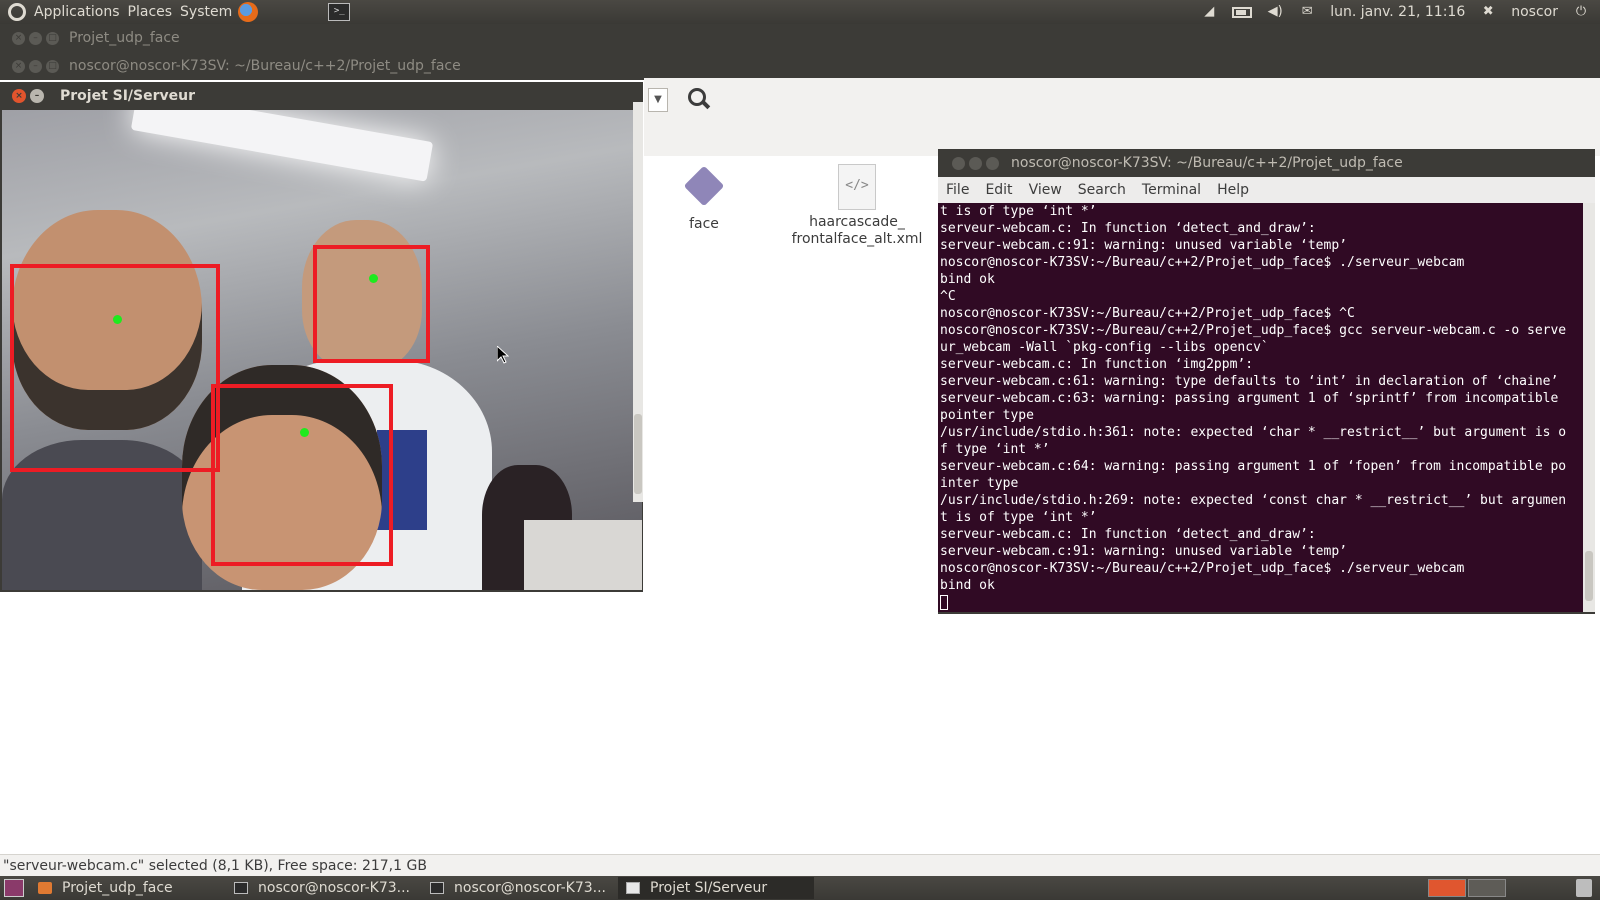 This screenshot has height=900, width=1600. What do you see at coordinates (302, 475) in the screenshot?
I see `face-detection-box` at bounding box center [302, 475].